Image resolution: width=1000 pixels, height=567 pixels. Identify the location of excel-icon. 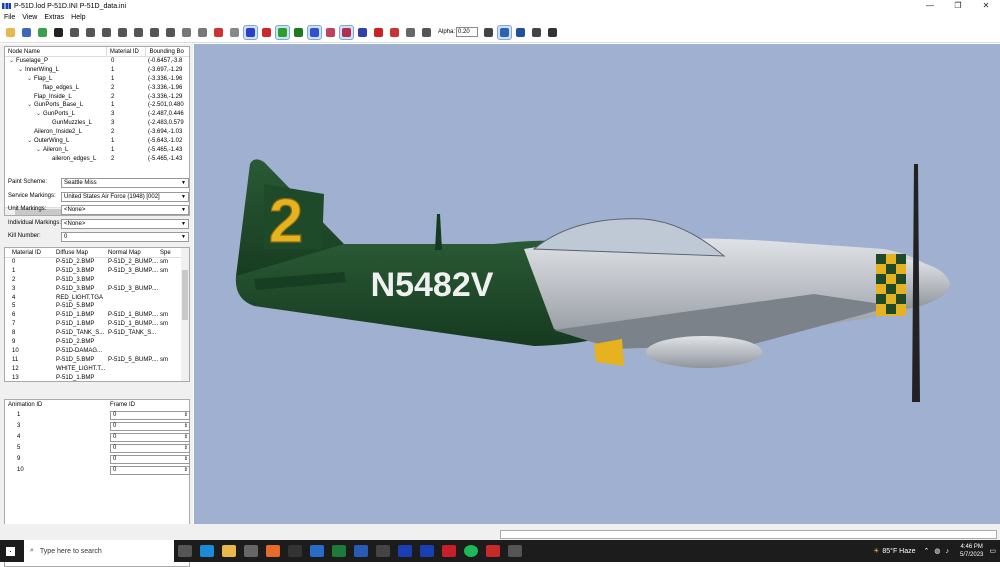
(339, 551).